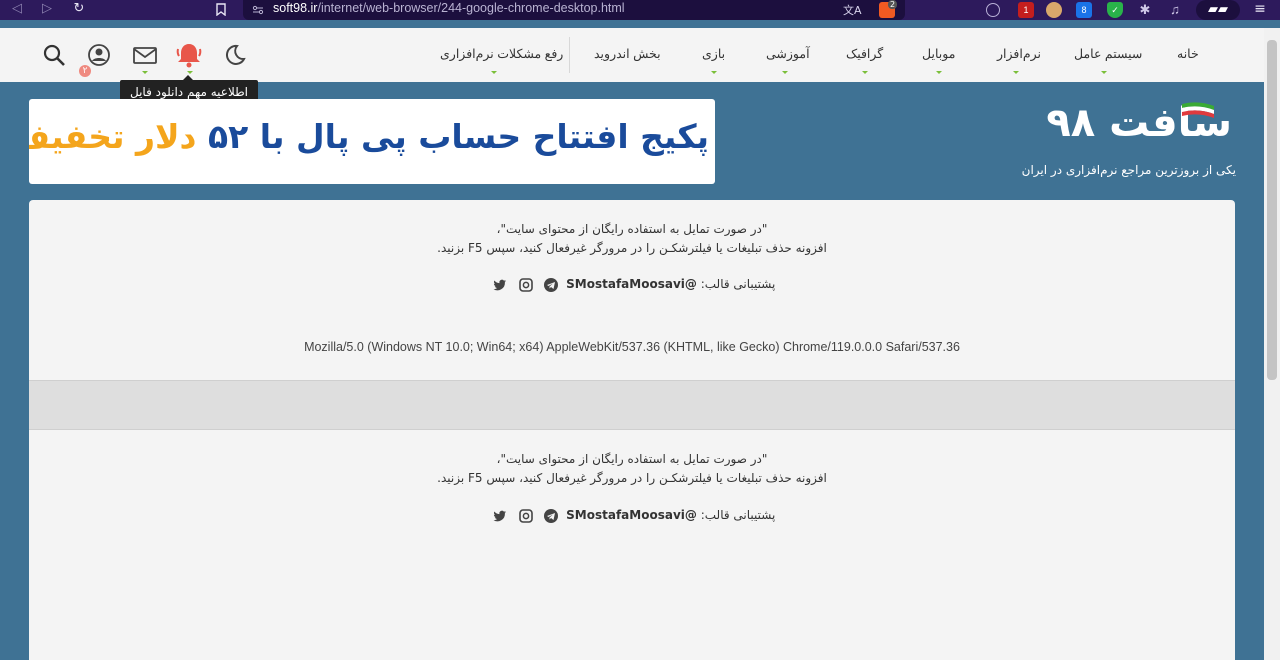 This screenshot has height=660, width=1280. What do you see at coordinates (713, 53) in the screenshot?
I see `menu-item-games: بازی` at bounding box center [713, 53].